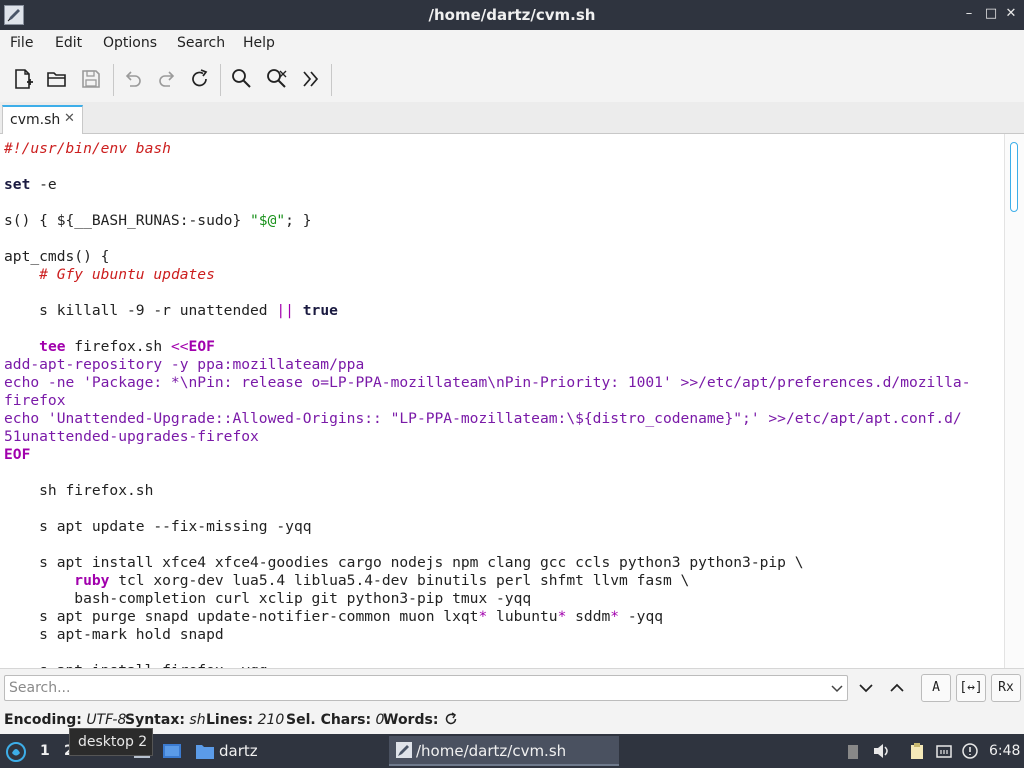 Image resolution: width=1024 pixels, height=768 pixels. Describe the element at coordinates (853, 751) in the screenshot. I see `trash-tray-icon` at that location.